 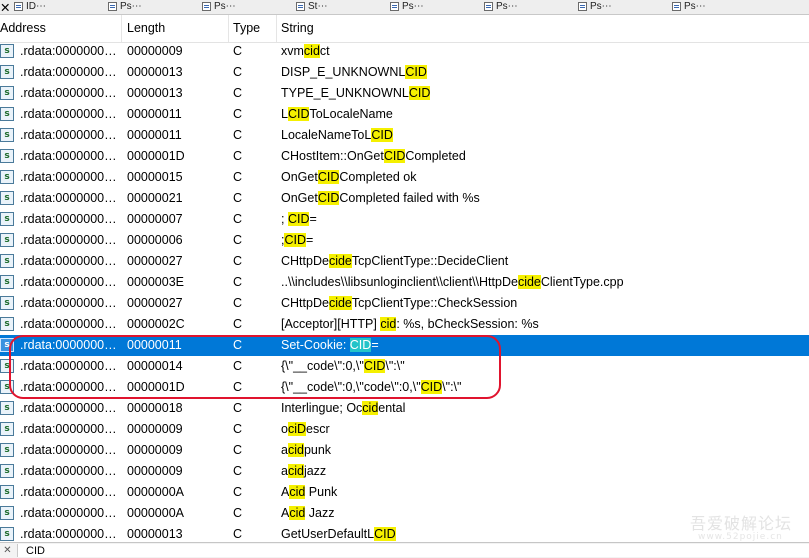 I want to click on string-cell: ; CID=, so click(x=299, y=219).